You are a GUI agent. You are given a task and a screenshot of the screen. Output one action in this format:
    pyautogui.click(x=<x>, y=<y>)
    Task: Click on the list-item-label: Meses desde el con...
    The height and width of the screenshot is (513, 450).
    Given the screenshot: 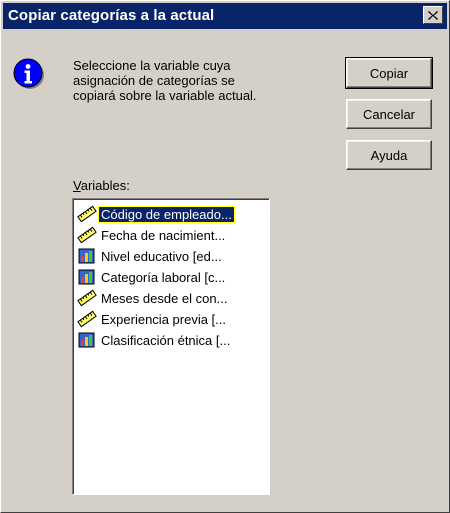 What is the action you would take?
    pyautogui.click(x=164, y=298)
    